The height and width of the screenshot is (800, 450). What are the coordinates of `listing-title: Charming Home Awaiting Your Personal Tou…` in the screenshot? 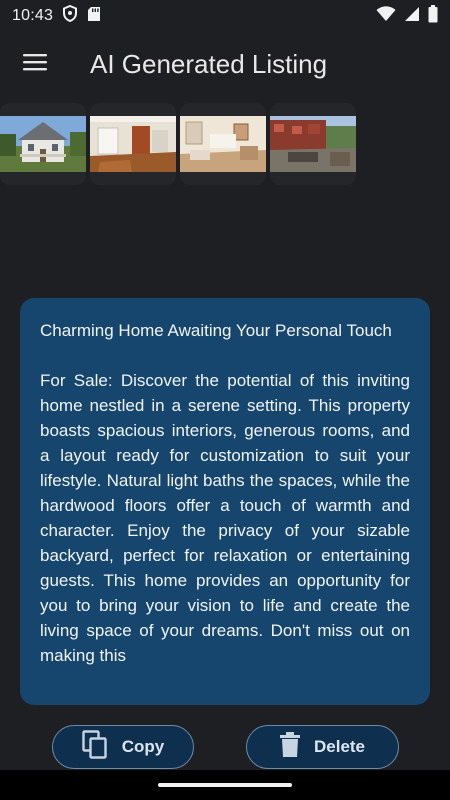 It's located at (216, 330).